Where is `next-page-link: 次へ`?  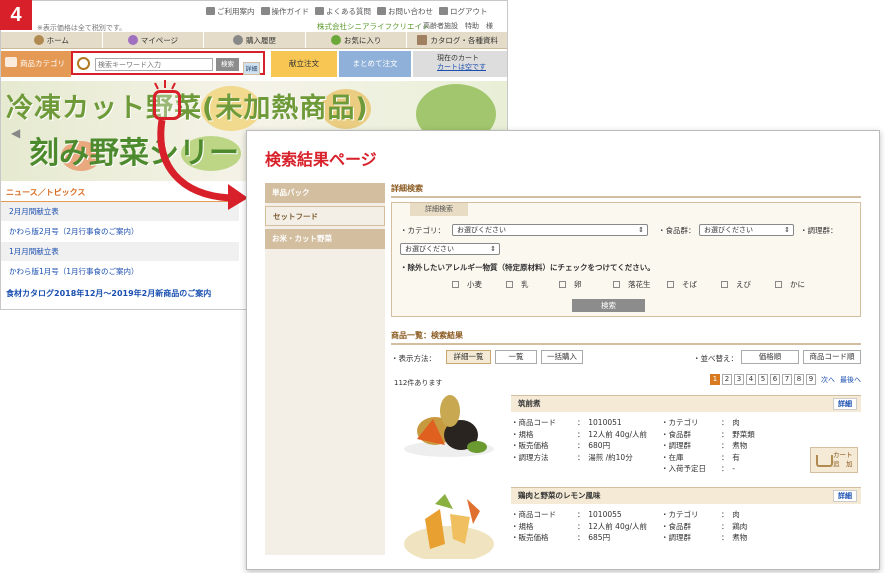
next-page-link: 次へ is located at coordinates (828, 380).